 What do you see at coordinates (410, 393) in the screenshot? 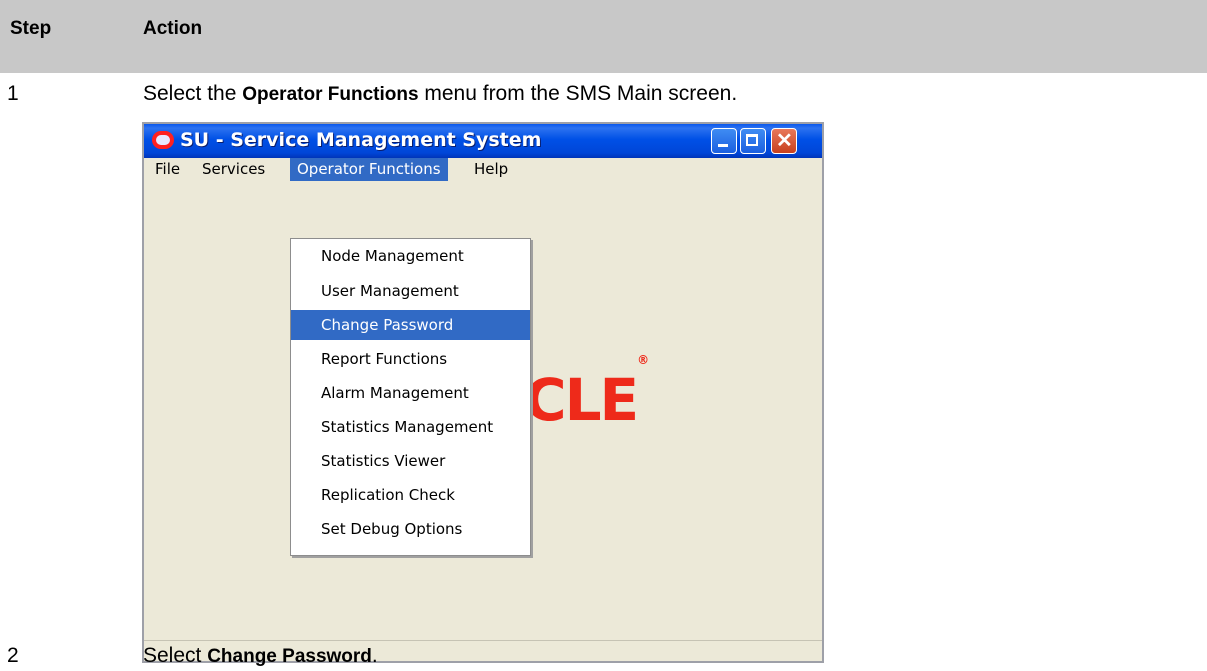
I see `menu-item-alarm-management: Alarm Management` at bounding box center [410, 393].